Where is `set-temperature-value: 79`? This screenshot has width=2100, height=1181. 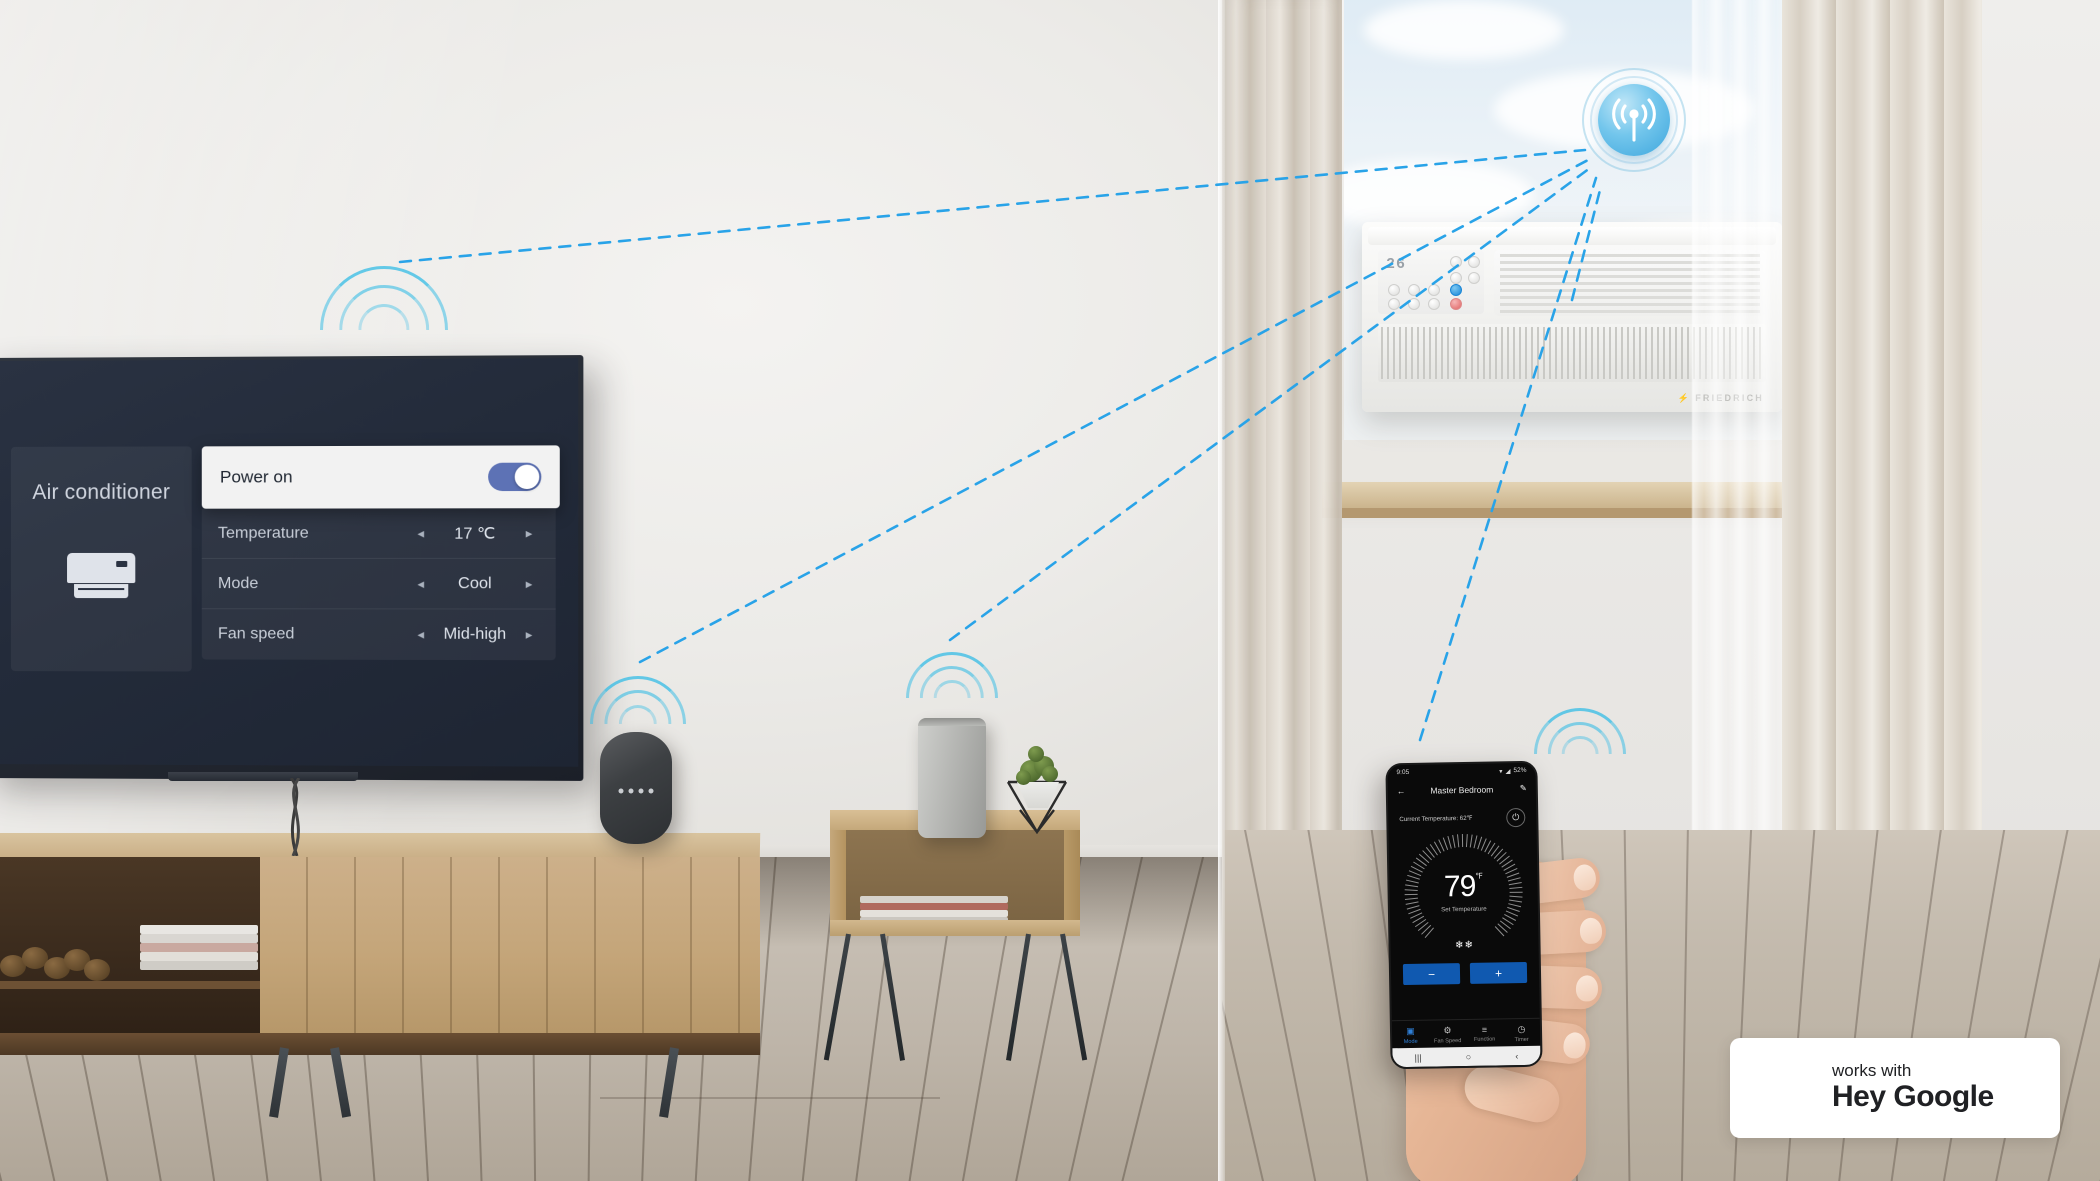
set-temperature-value: 79 is located at coordinates (1459, 886).